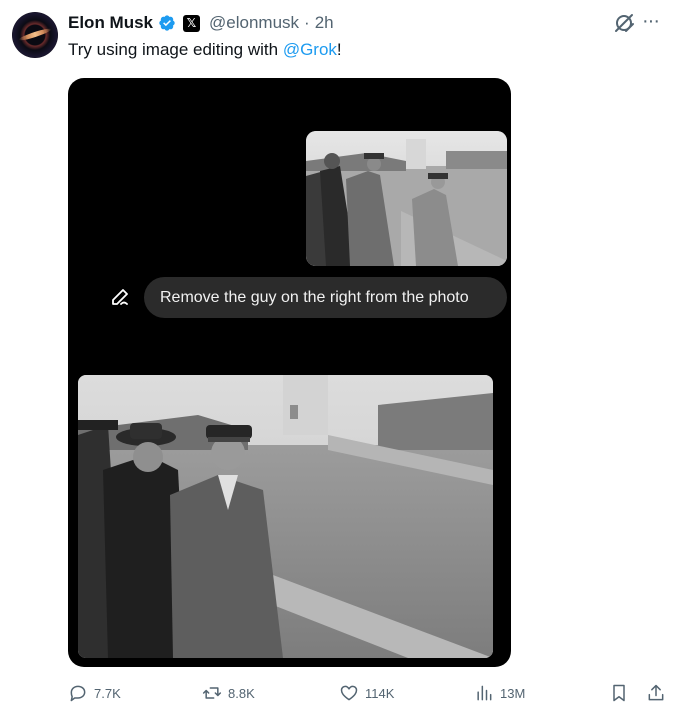 This screenshot has width=700, height=722. I want to click on post-text-end: !, so click(339, 49).